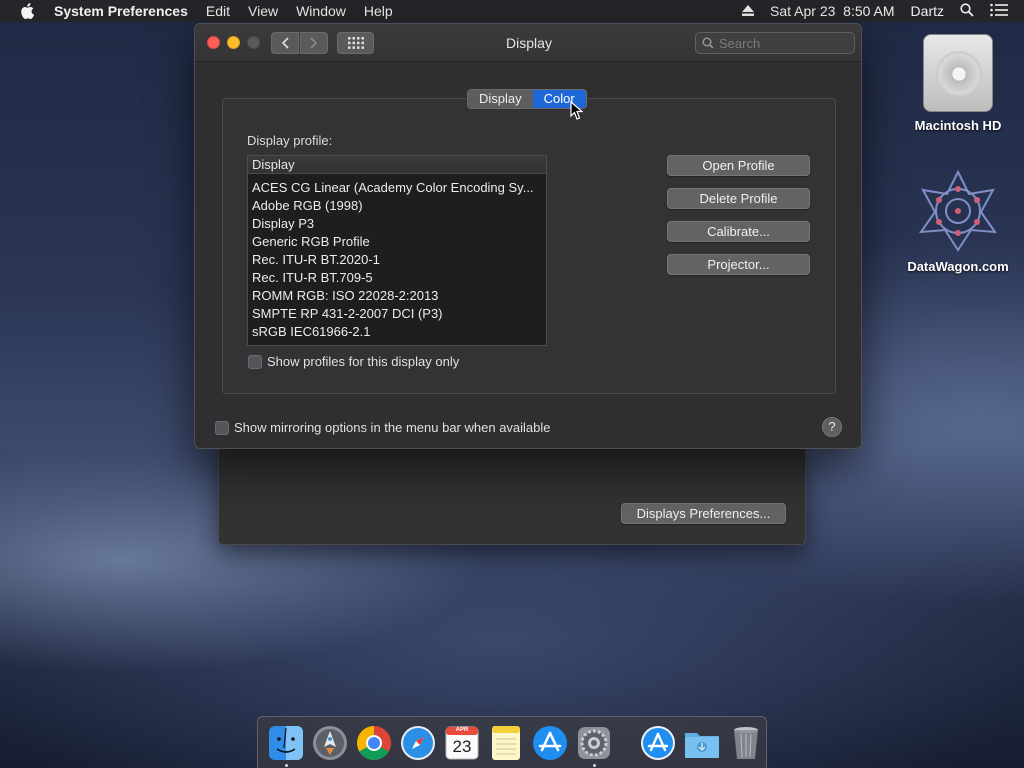  I want to click on list-item: Generic RGB Profile, so click(397, 242).